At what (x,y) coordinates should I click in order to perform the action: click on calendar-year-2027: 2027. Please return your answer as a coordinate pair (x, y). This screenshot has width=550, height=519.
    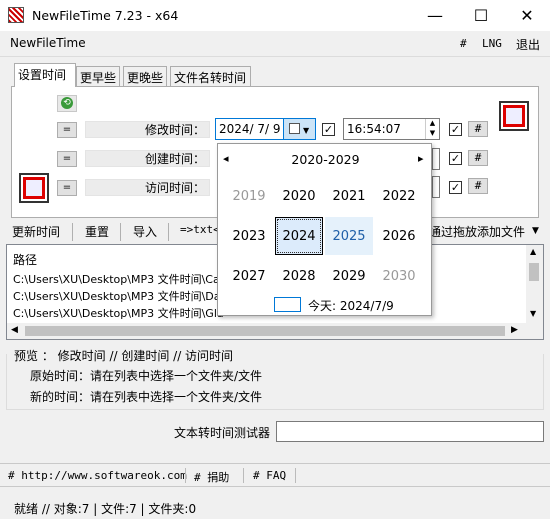
    Looking at the image, I should click on (249, 276).